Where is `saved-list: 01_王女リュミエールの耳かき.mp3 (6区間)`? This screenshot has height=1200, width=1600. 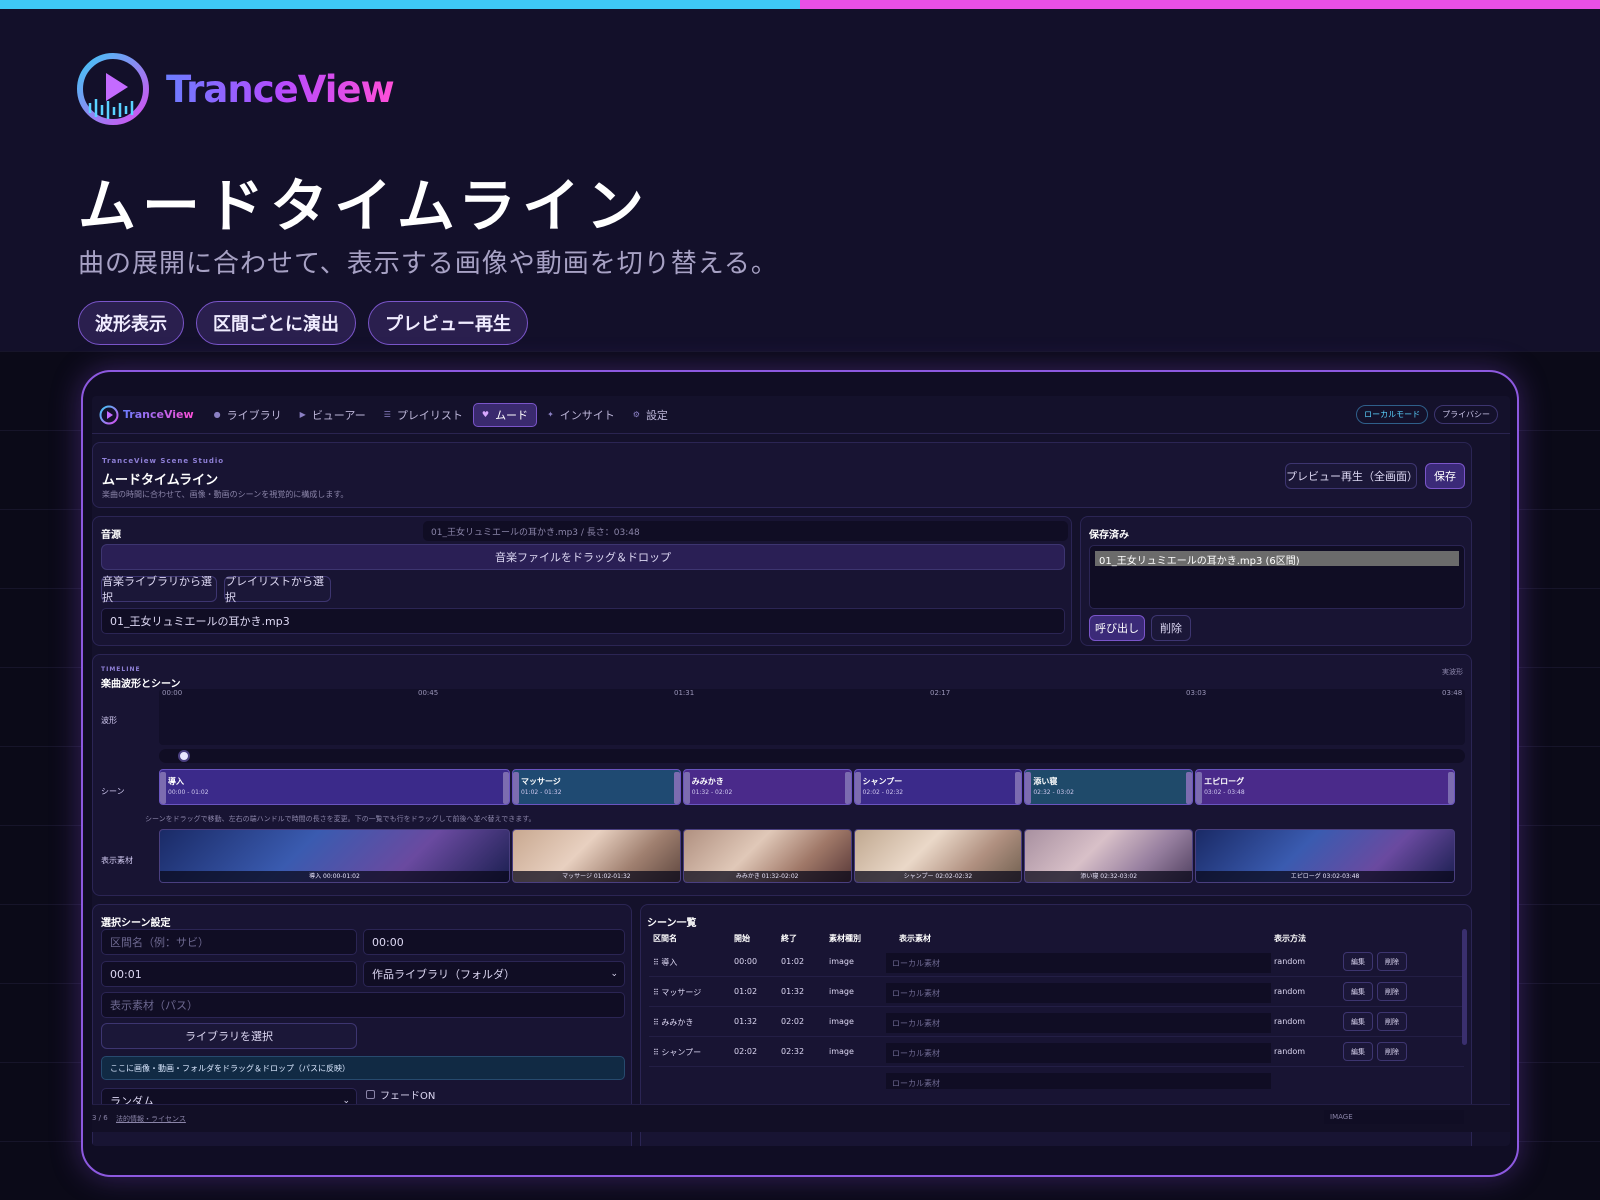
saved-list: 01_王女リュミエールの耳かき.mp3 (6区間) is located at coordinates (1277, 577).